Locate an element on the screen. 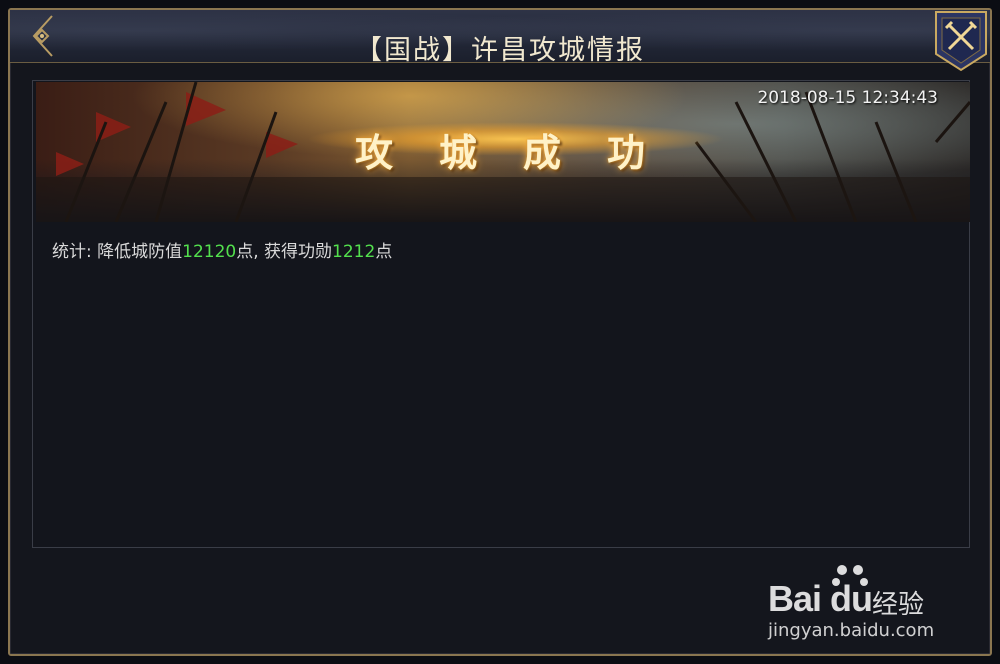 The height and width of the screenshot is (664, 1000). diamond-arrow-left-icon is located at coordinates (42, 36).